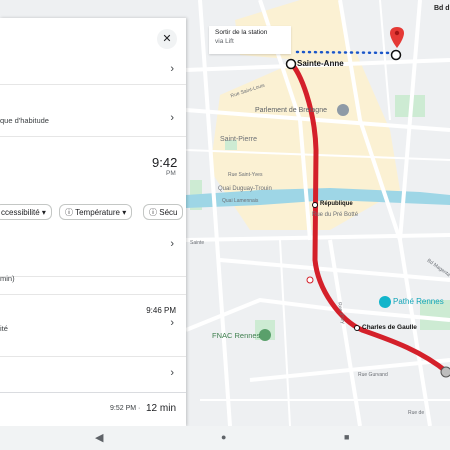  What do you see at coordinates (291, 110) in the screenshot?
I see `label-parlement: Parlement de Bretagne` at bounding box center [291, 110].